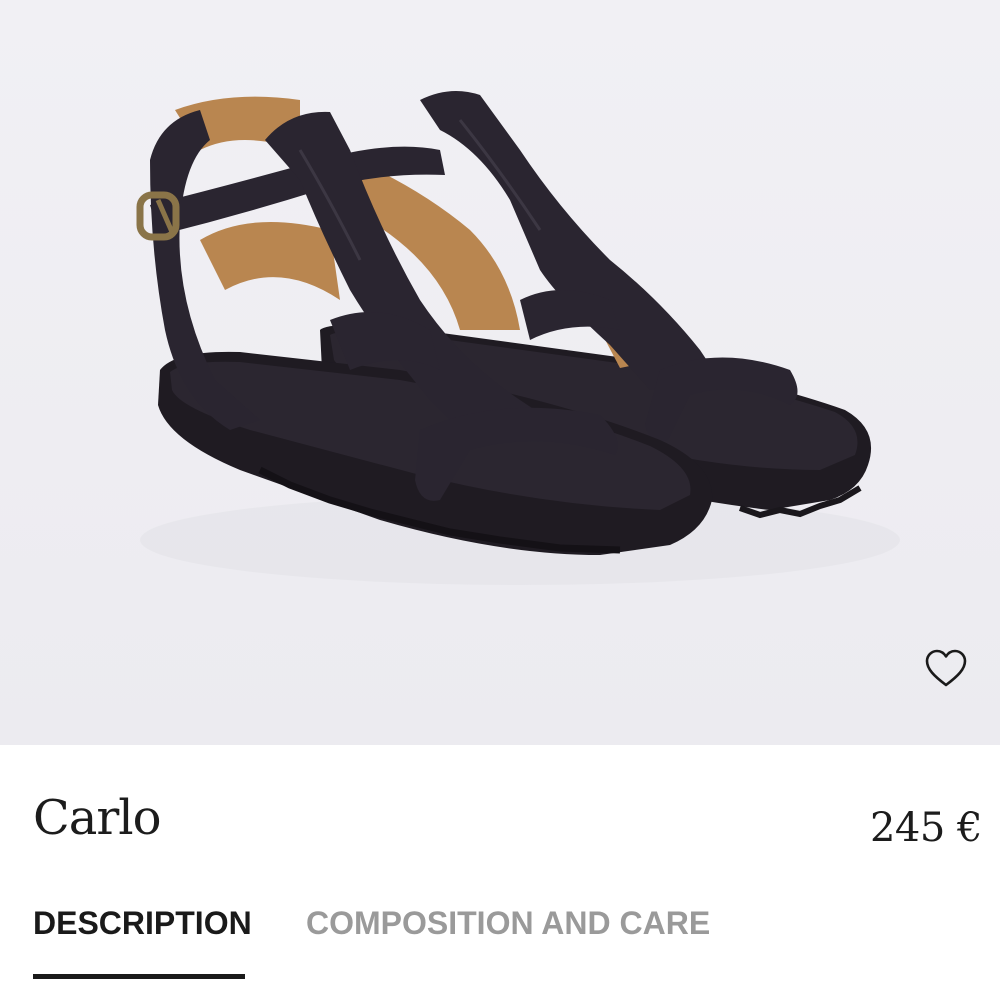 This screenshot has height=1000, width=1000. I want to click on product-tabs: DESCRIPTION COMPOSITION AND CARE, so click(503, 945).